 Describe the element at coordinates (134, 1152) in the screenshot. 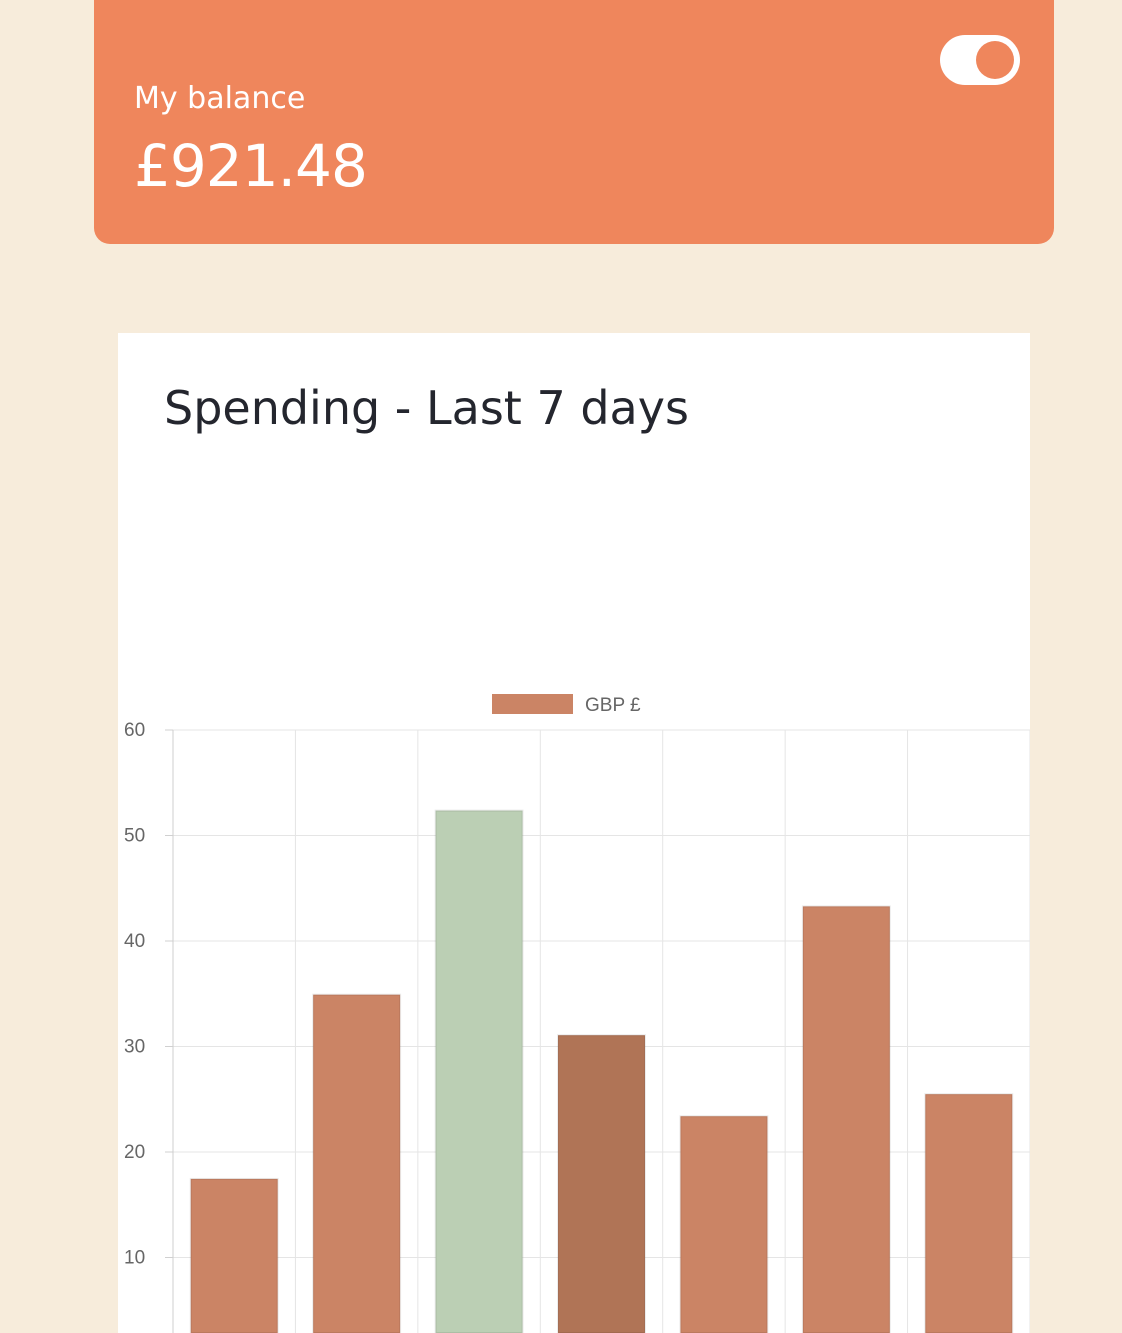

I see `y-tick-label: 20` at that location.